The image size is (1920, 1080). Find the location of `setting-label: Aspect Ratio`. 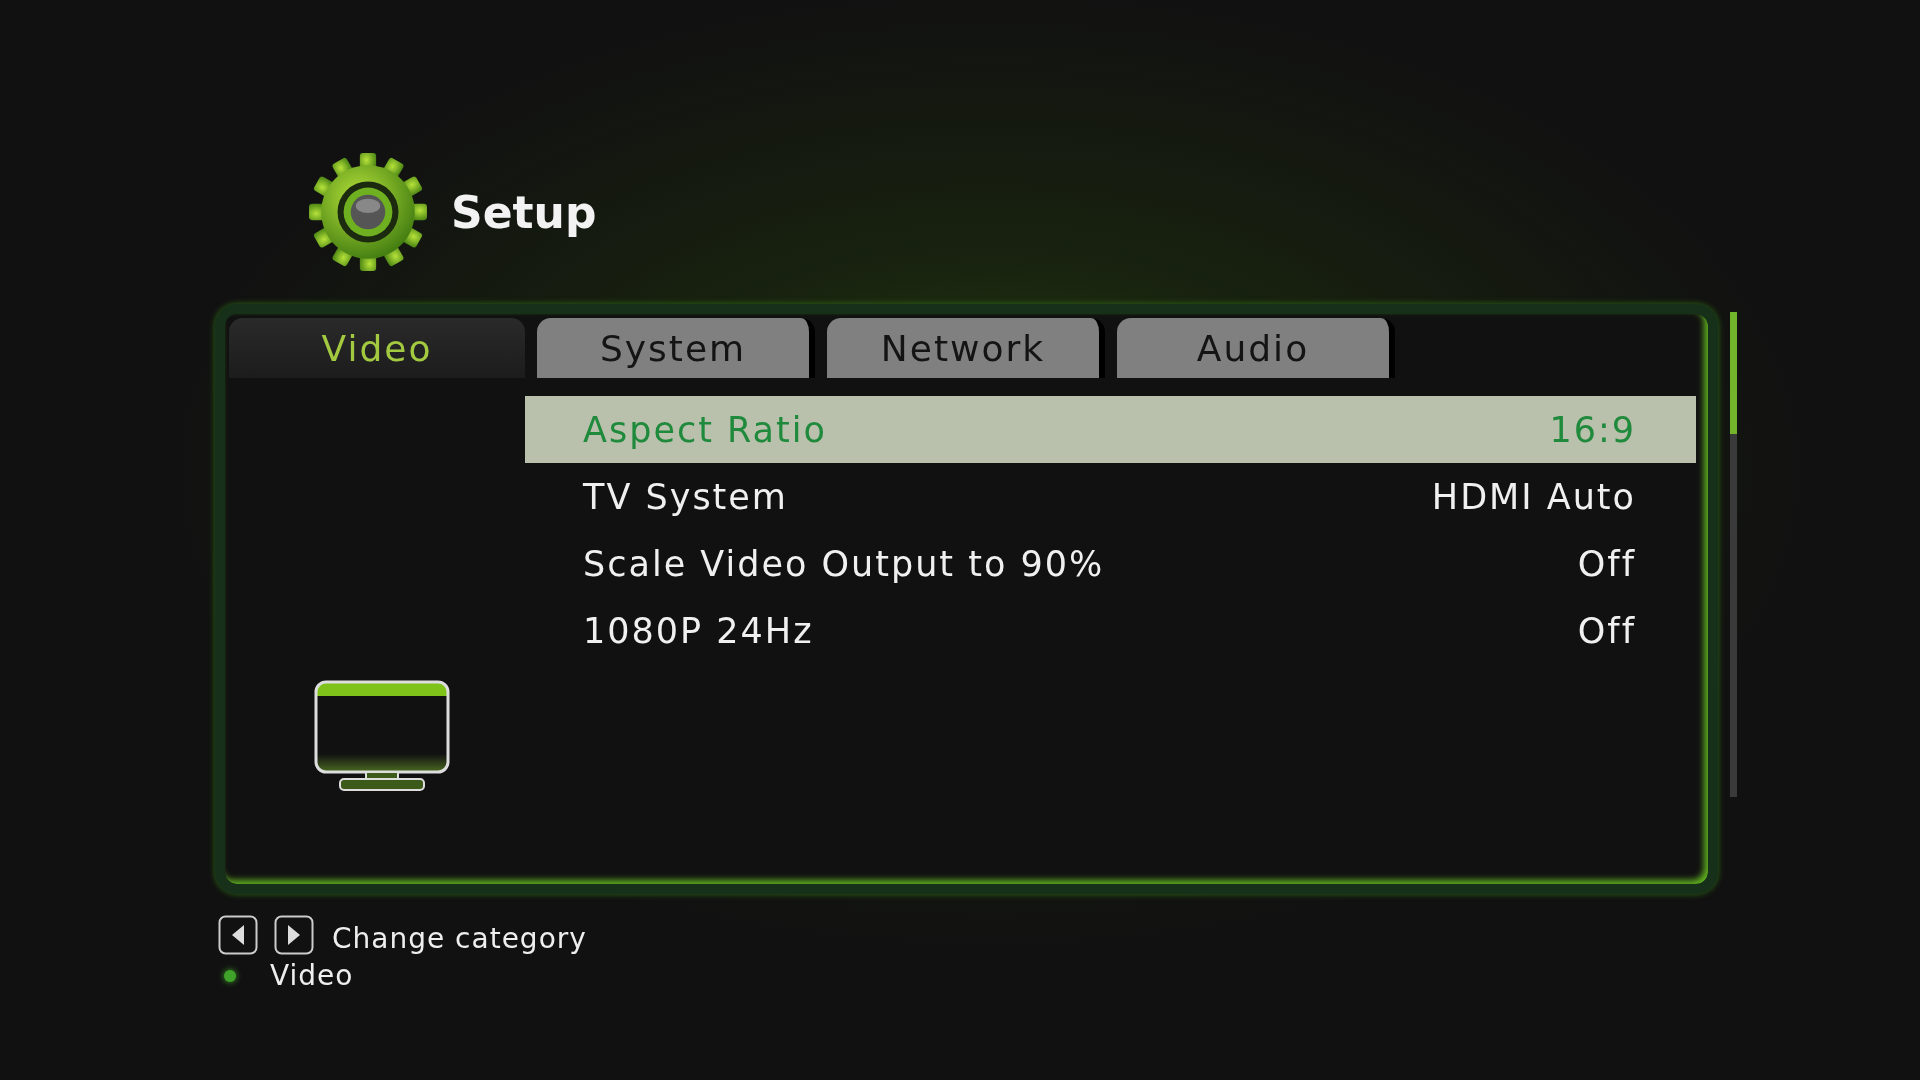

setting-label: Aspect Ratio is located at coordinates (705, 429).